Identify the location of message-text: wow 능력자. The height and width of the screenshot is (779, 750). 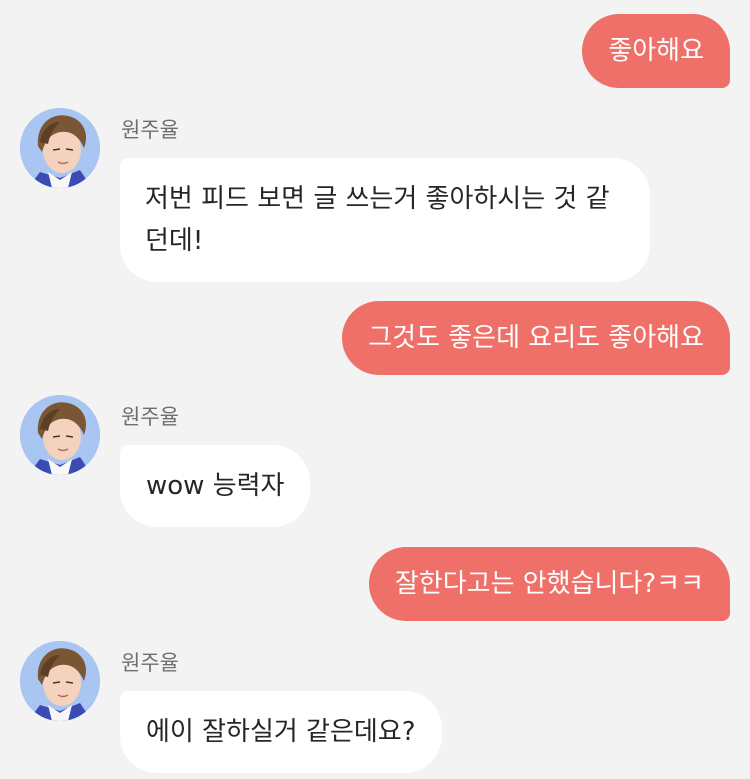
(215, 486).